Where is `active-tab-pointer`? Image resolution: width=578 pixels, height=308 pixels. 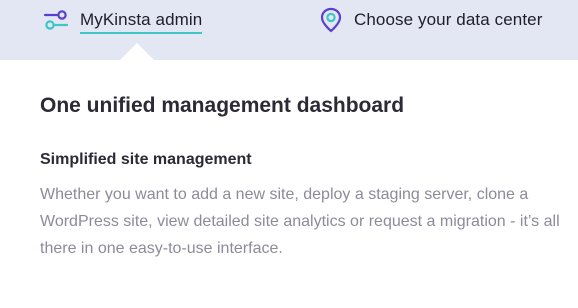 active-tab-pointer is located at coordinates (137, 51).